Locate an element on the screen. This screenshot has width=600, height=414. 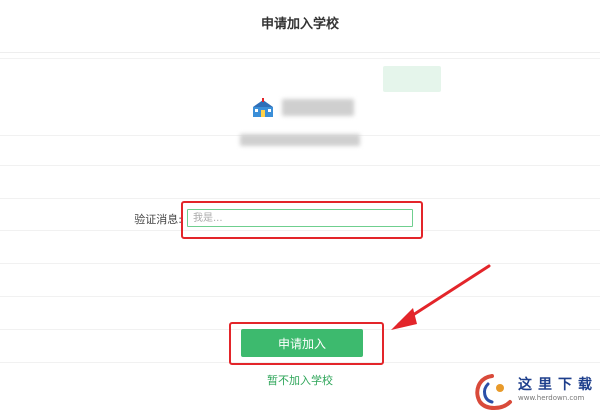
highlight-box-button is located at coordinates (306, 343).